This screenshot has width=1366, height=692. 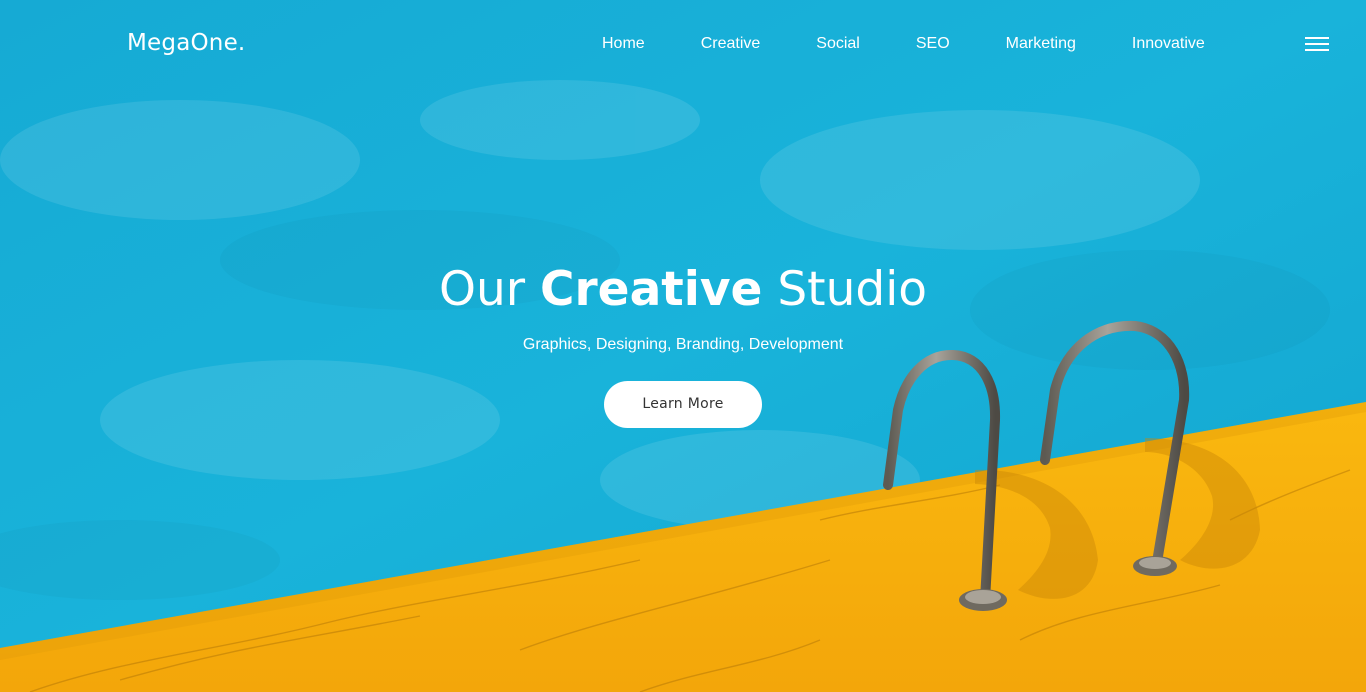 What do you see at coordinates (1168, 44) in the screenshot?
I see `nav-item-innovative: Innovative` at bounding box center [1168, 44].